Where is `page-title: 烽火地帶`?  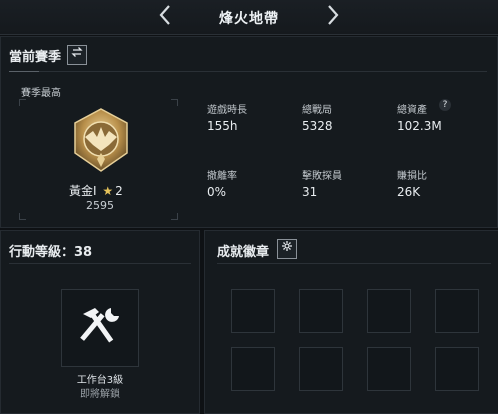
page-title: 烽火地帶 is located at coordinates (249, 19).